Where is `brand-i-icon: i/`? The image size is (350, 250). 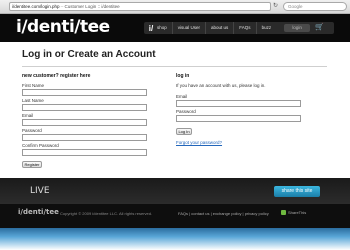
brand-i-icon: i/ is located at coordinates (151, 28).